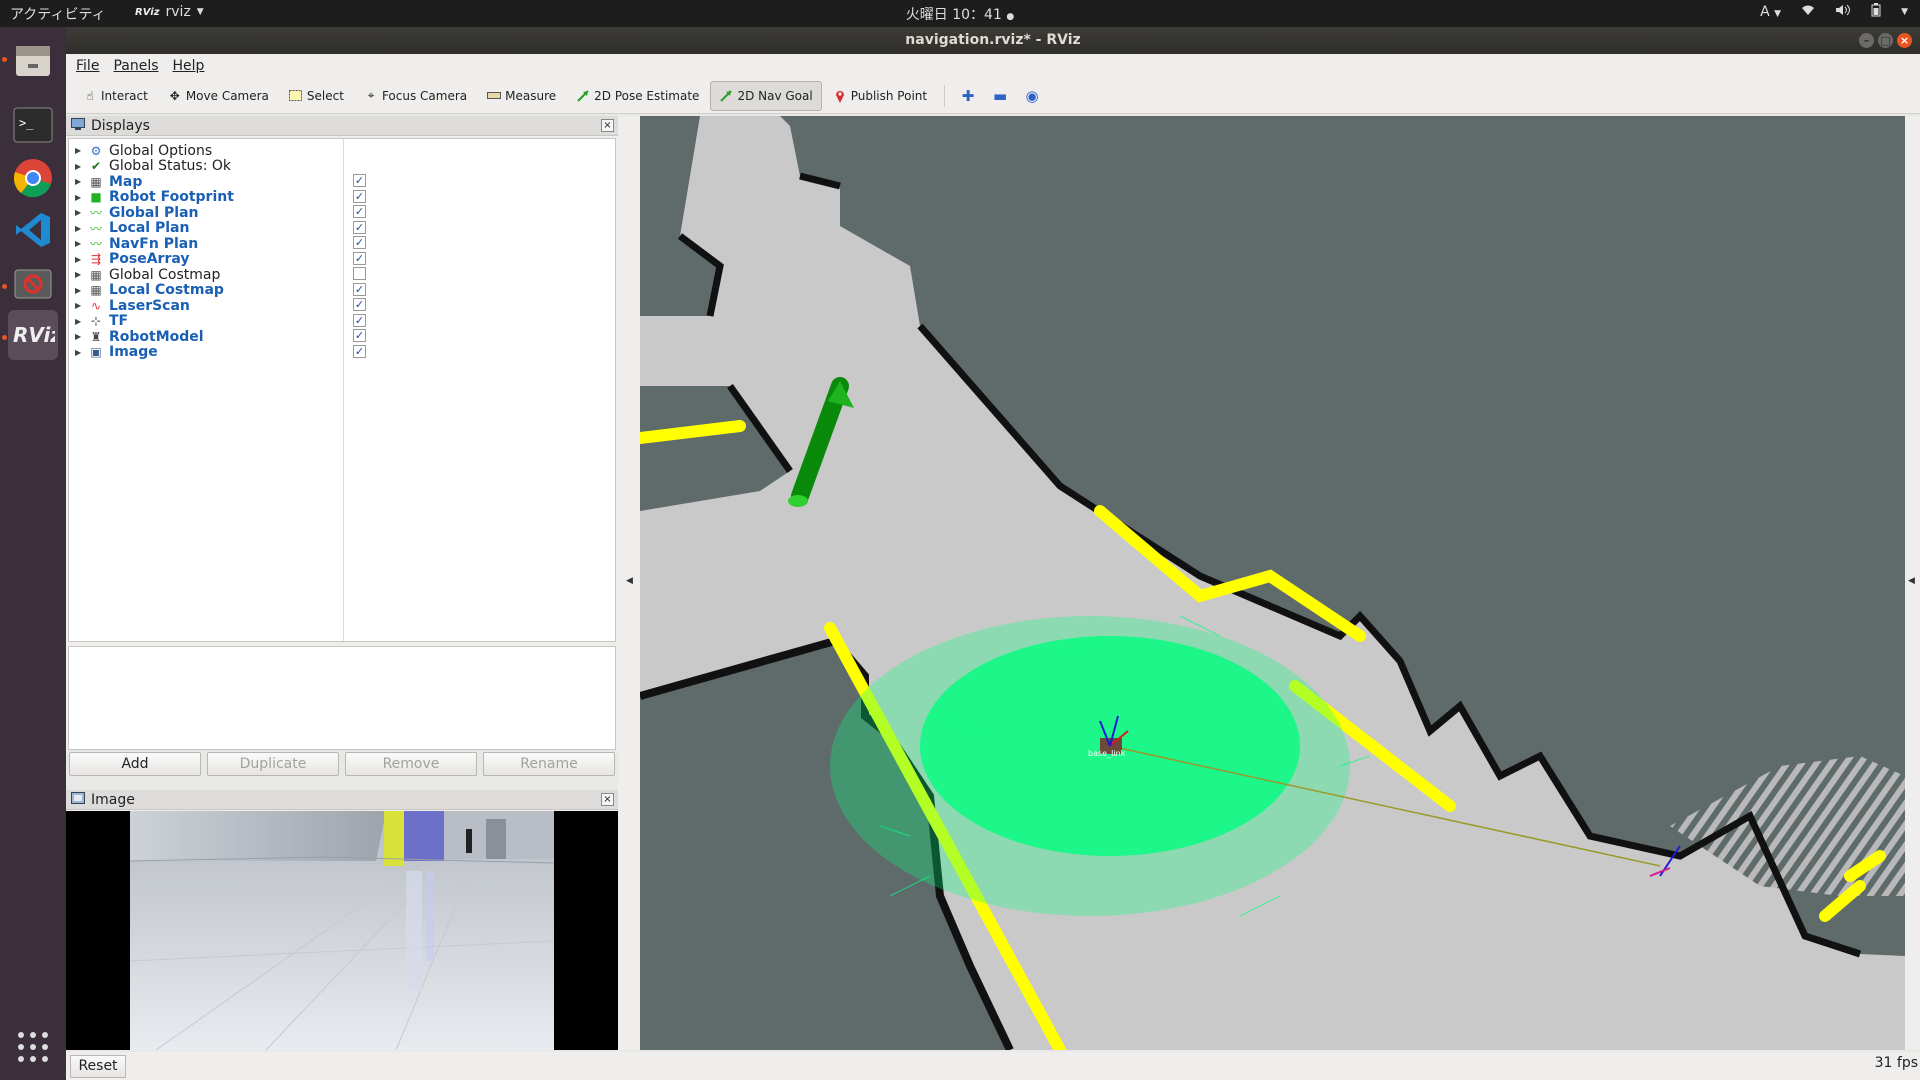  Describe the element at coordinates (1885, 40) in the screenshot. I see `maximize-button: □` at that location.